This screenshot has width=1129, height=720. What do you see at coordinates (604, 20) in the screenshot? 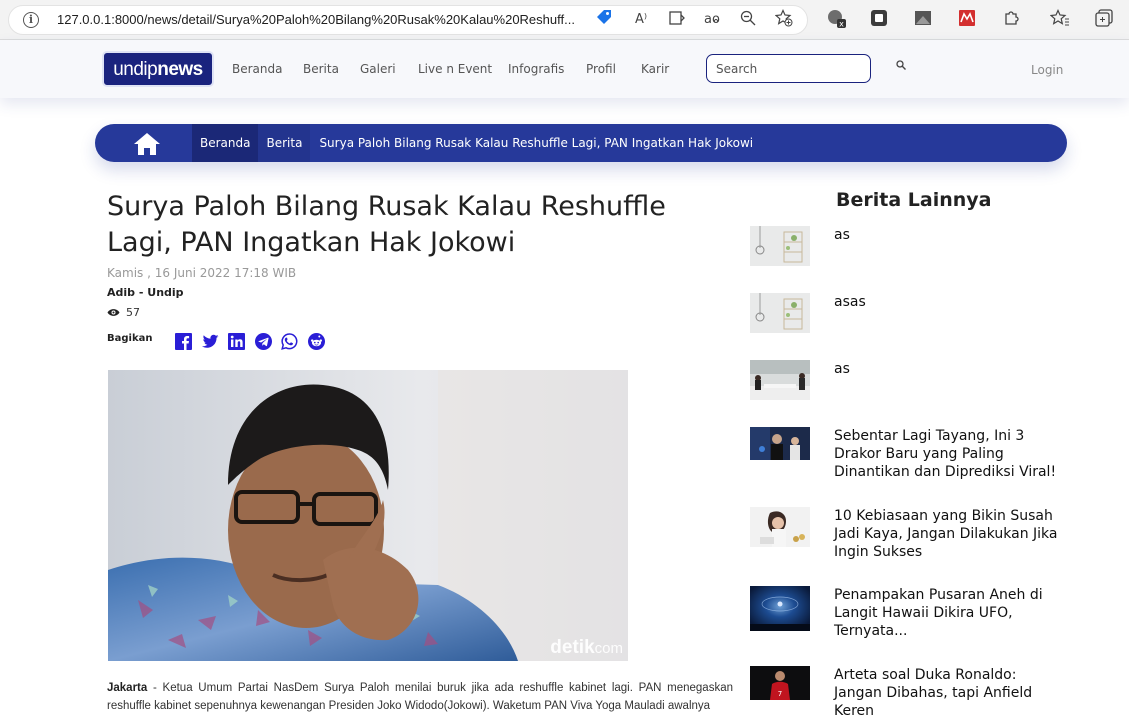
I see `tag-icon` at bounding box center [604, 20].